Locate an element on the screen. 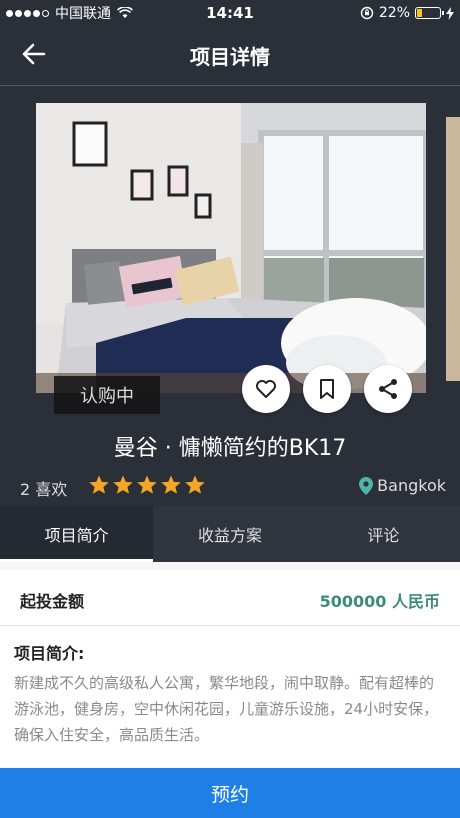  location: Bangkok is located at coordinates (402, 485).